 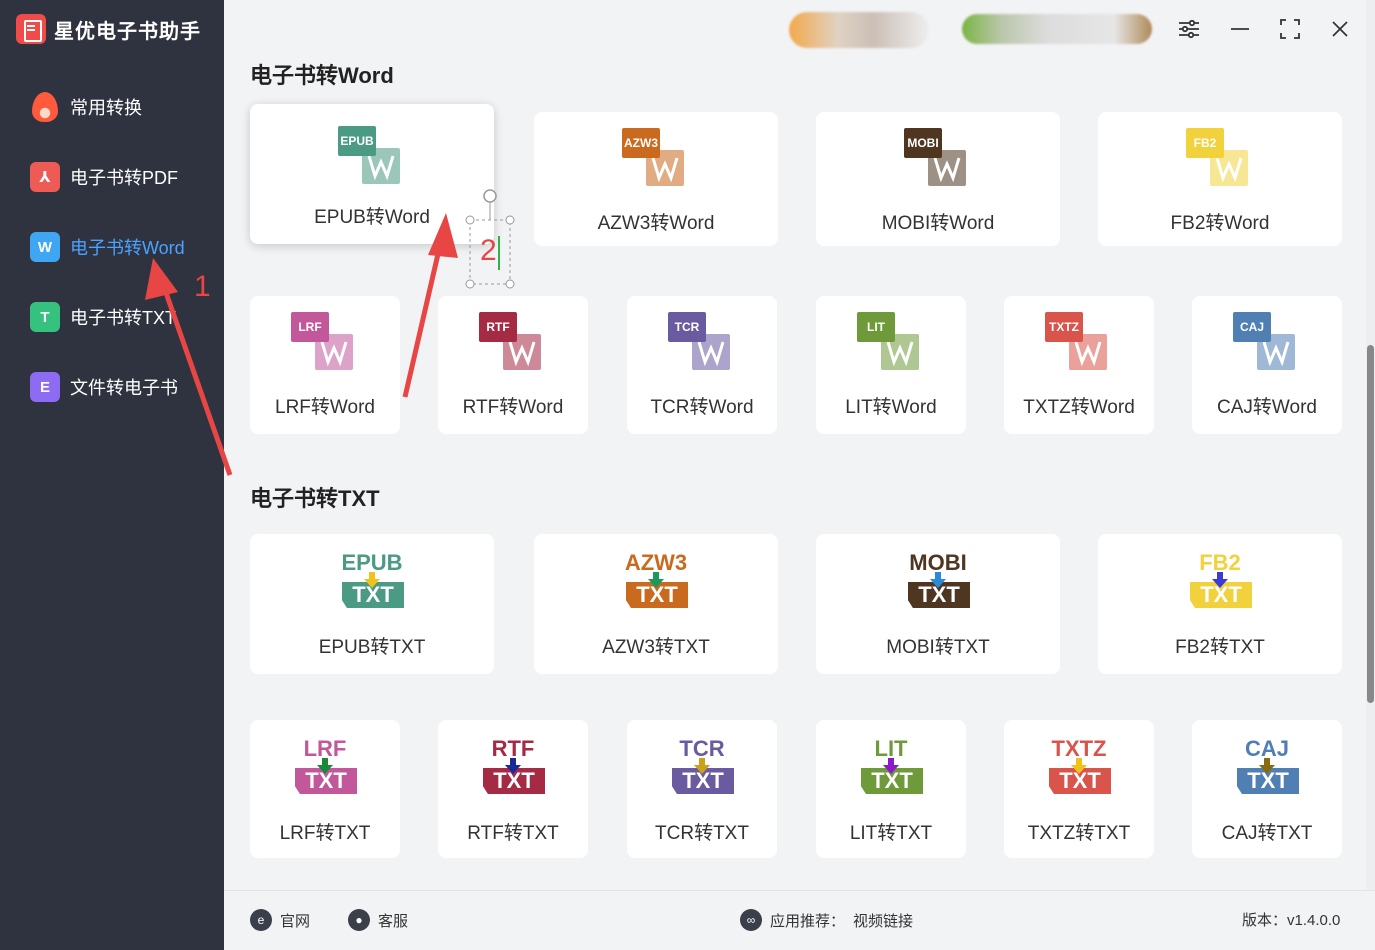 I want to click on footer: e 官网 ● 客服 ∞ 应用推荐： 视频链接 版本：v1.4.0.0, so click(x=799, y=920).